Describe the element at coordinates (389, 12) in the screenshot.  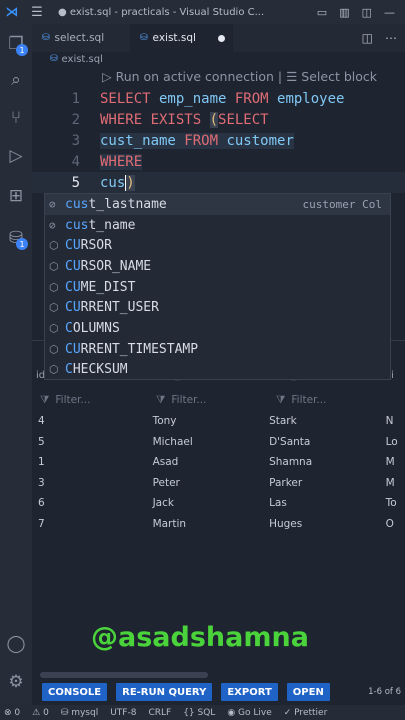
I see `minimize-icon: —` at that location.